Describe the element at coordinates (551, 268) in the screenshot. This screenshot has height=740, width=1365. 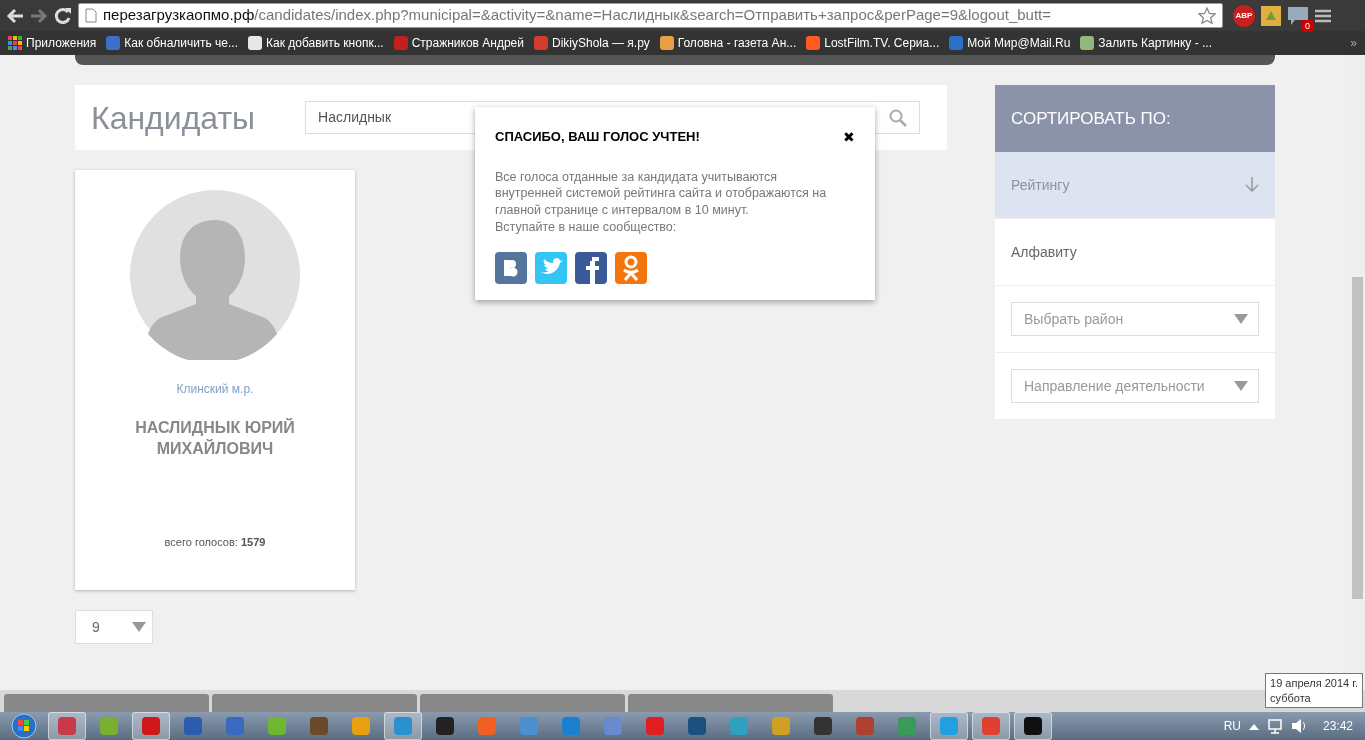
I see `bird-icon` at that location.